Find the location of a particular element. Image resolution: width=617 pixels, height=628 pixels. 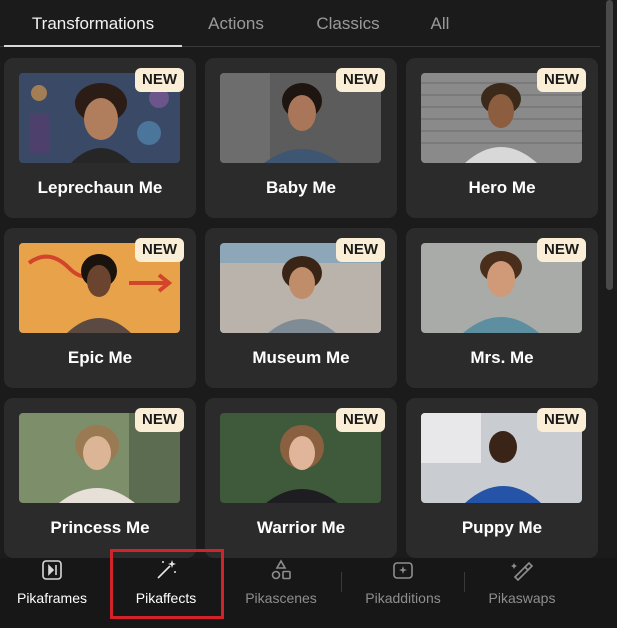

nav-pikadditions: Pikadditions is located at coordinates (403, 593).